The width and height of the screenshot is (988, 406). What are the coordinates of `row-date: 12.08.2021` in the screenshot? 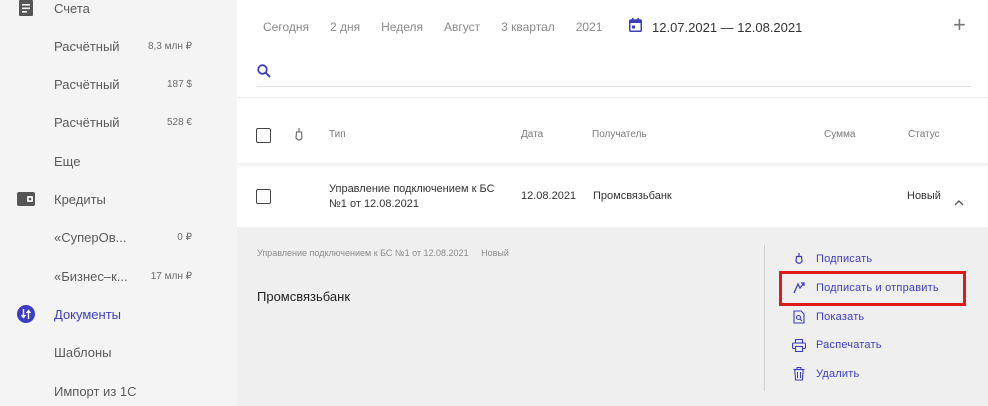 It's located at (549, 196).